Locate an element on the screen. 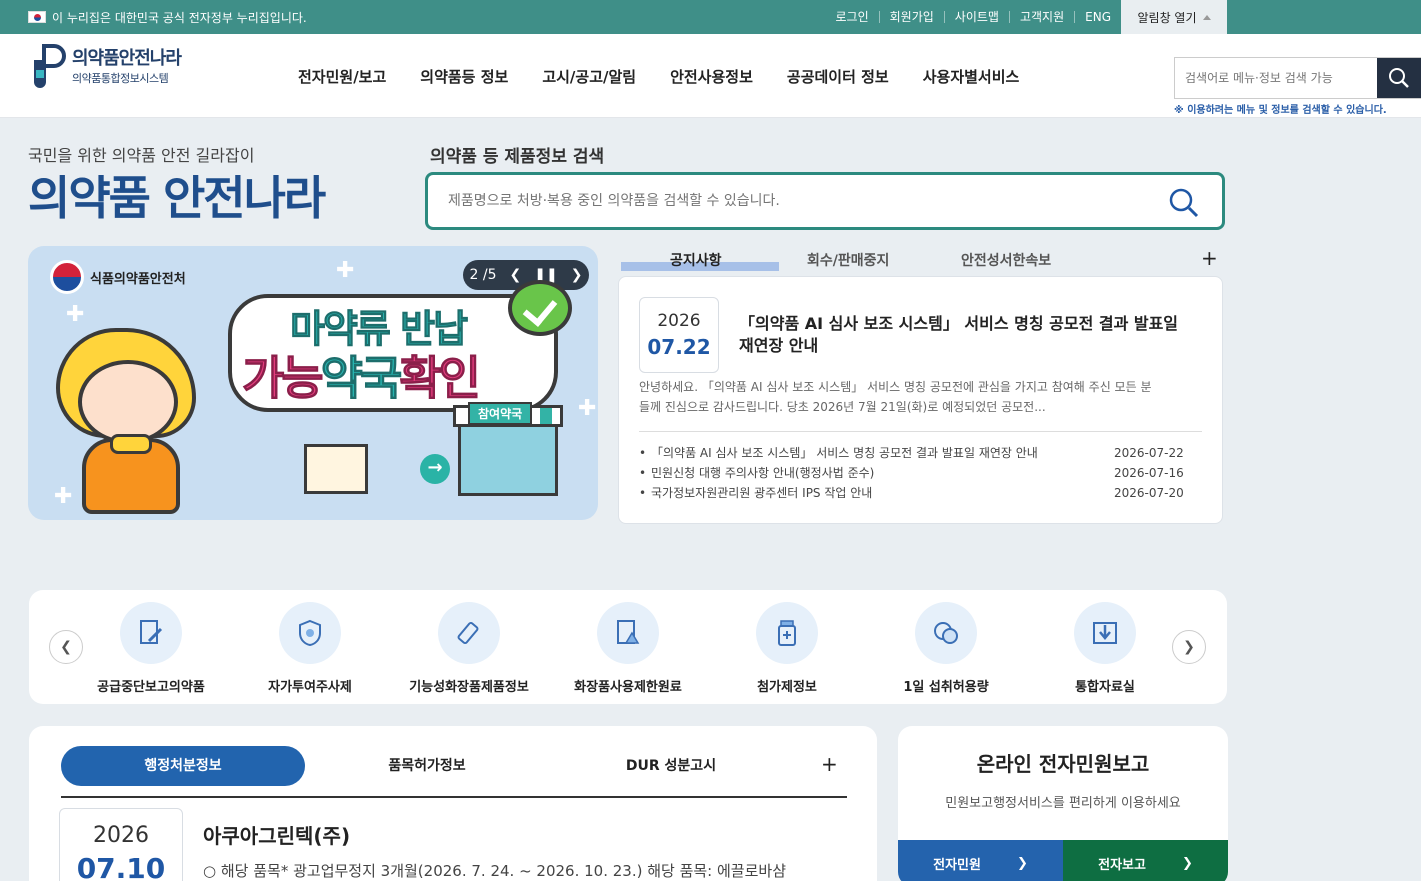 The width and height of the screenshot is (1421, 881). nav-item-user-services: 사용자별서비스 is located at coordinates (971, 76).